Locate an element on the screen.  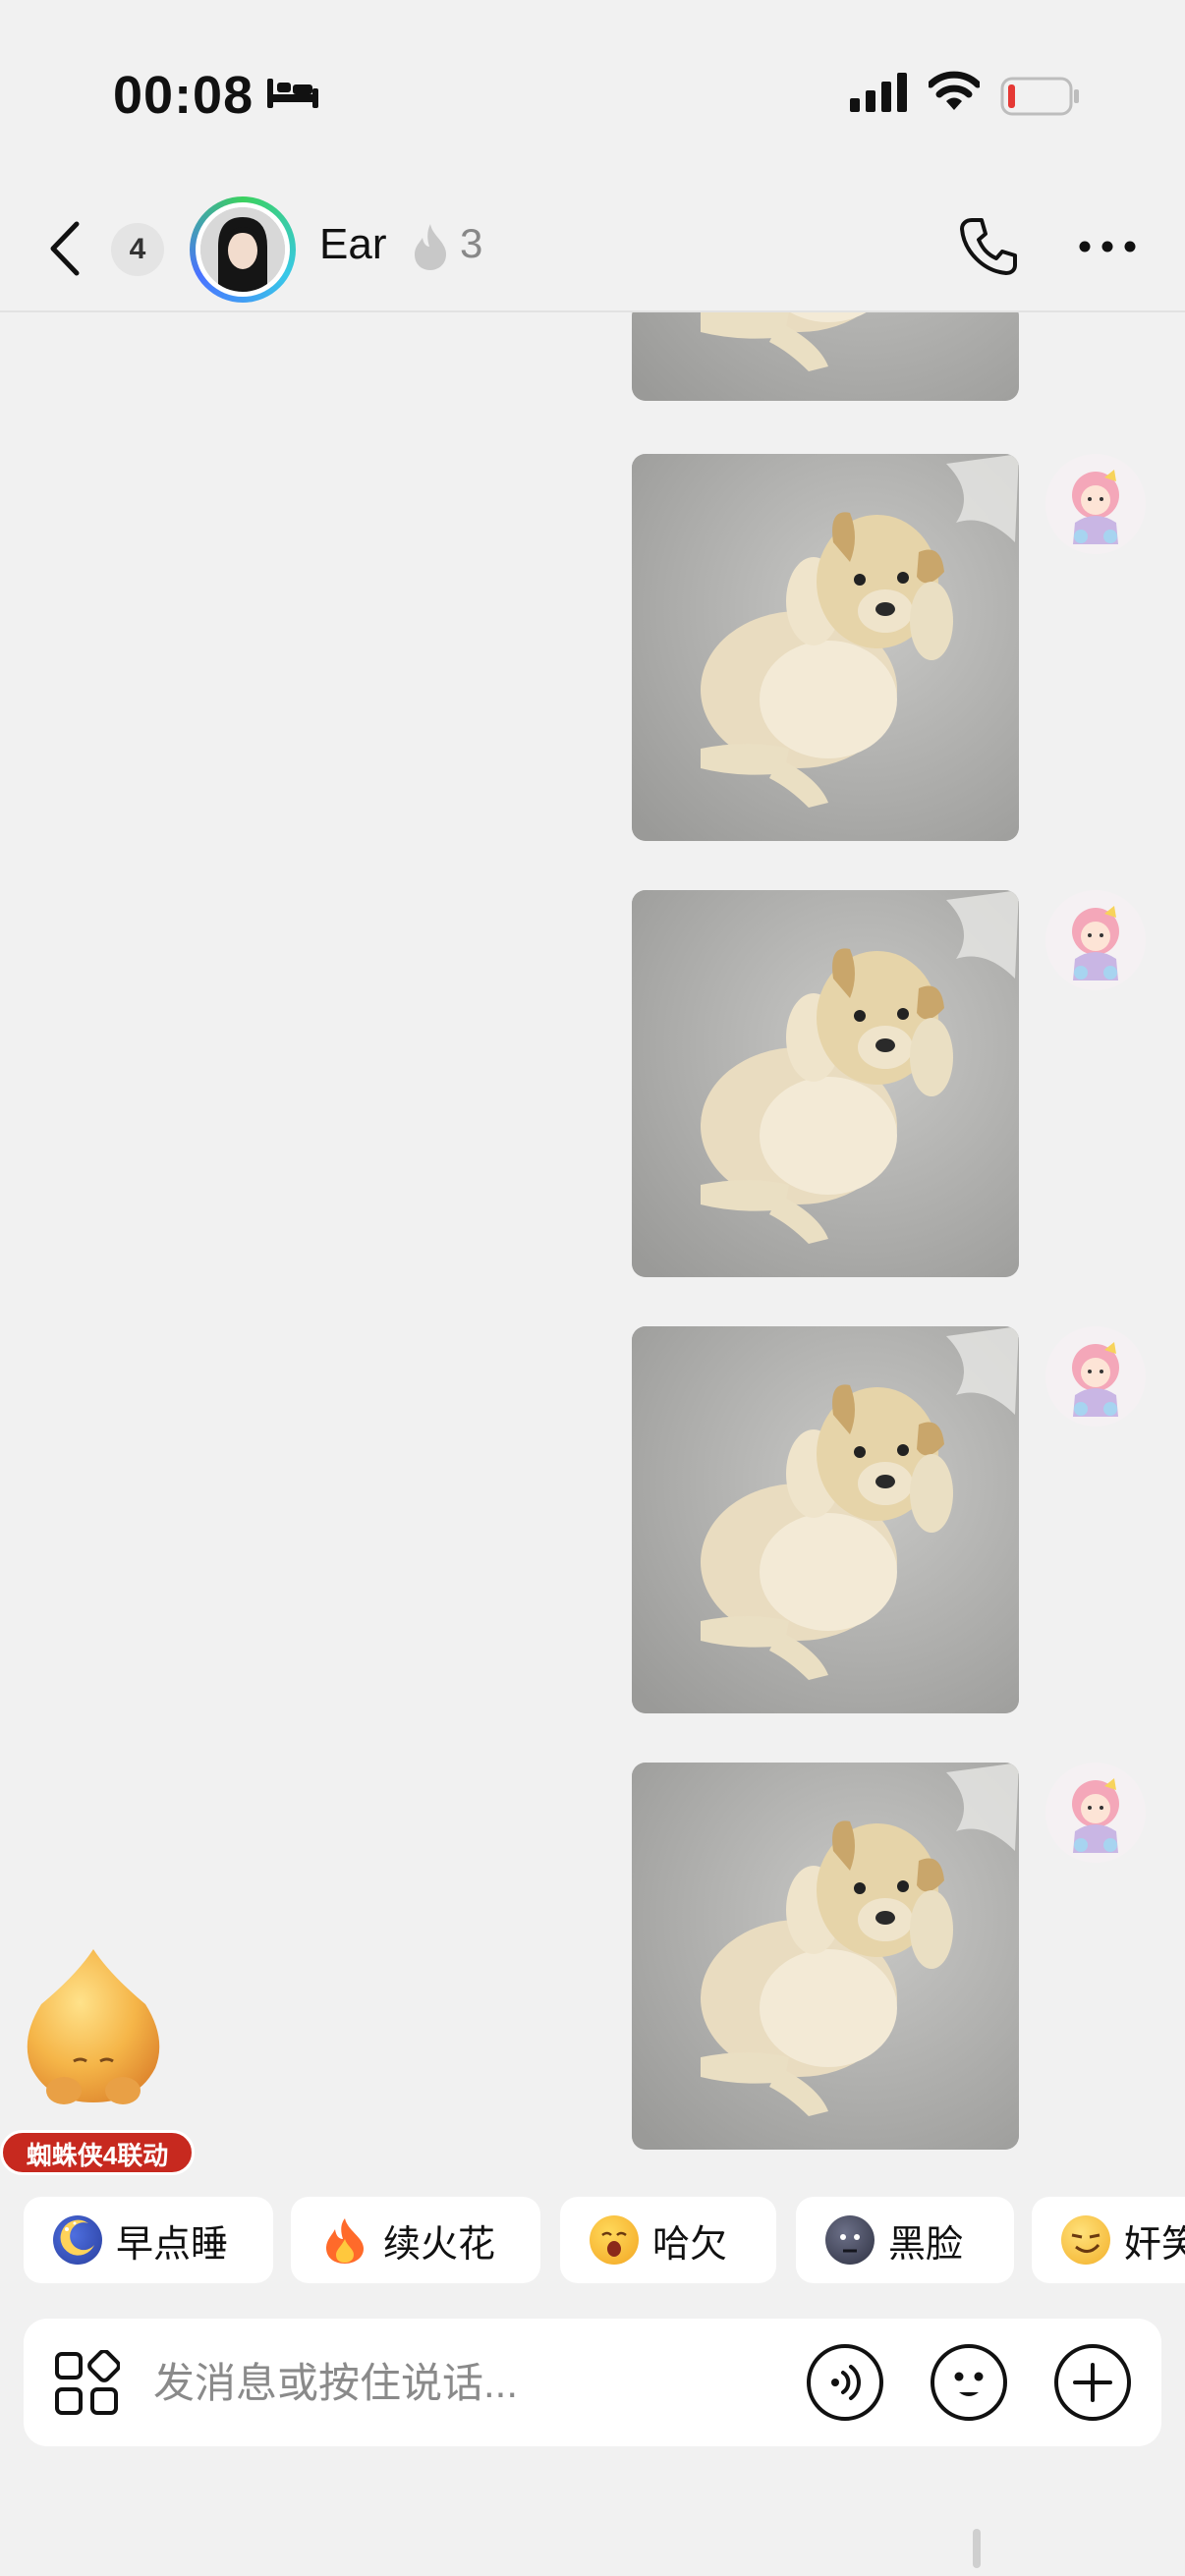
sleepy-moon-emoji is located at coordinates (77, 2240).